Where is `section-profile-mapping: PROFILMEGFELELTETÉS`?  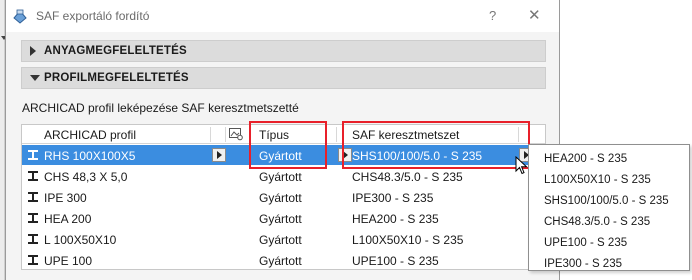 section-profile-mapping: PROFILMEGFELELTETÉS is located at coordinates (283, 78).